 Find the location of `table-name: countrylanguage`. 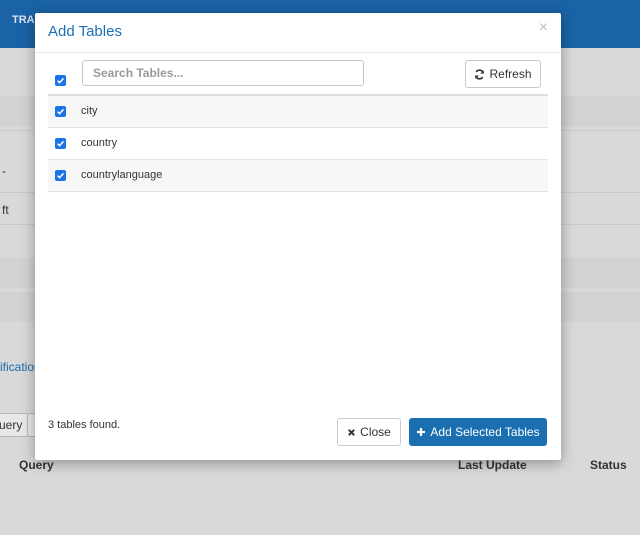

table-name: countrylanguage is located at coordinates (122, 175).